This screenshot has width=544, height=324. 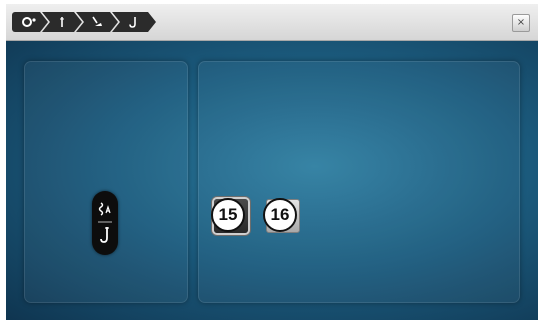 I want to click on thread-tension-icon, so click(x=104, y=209).